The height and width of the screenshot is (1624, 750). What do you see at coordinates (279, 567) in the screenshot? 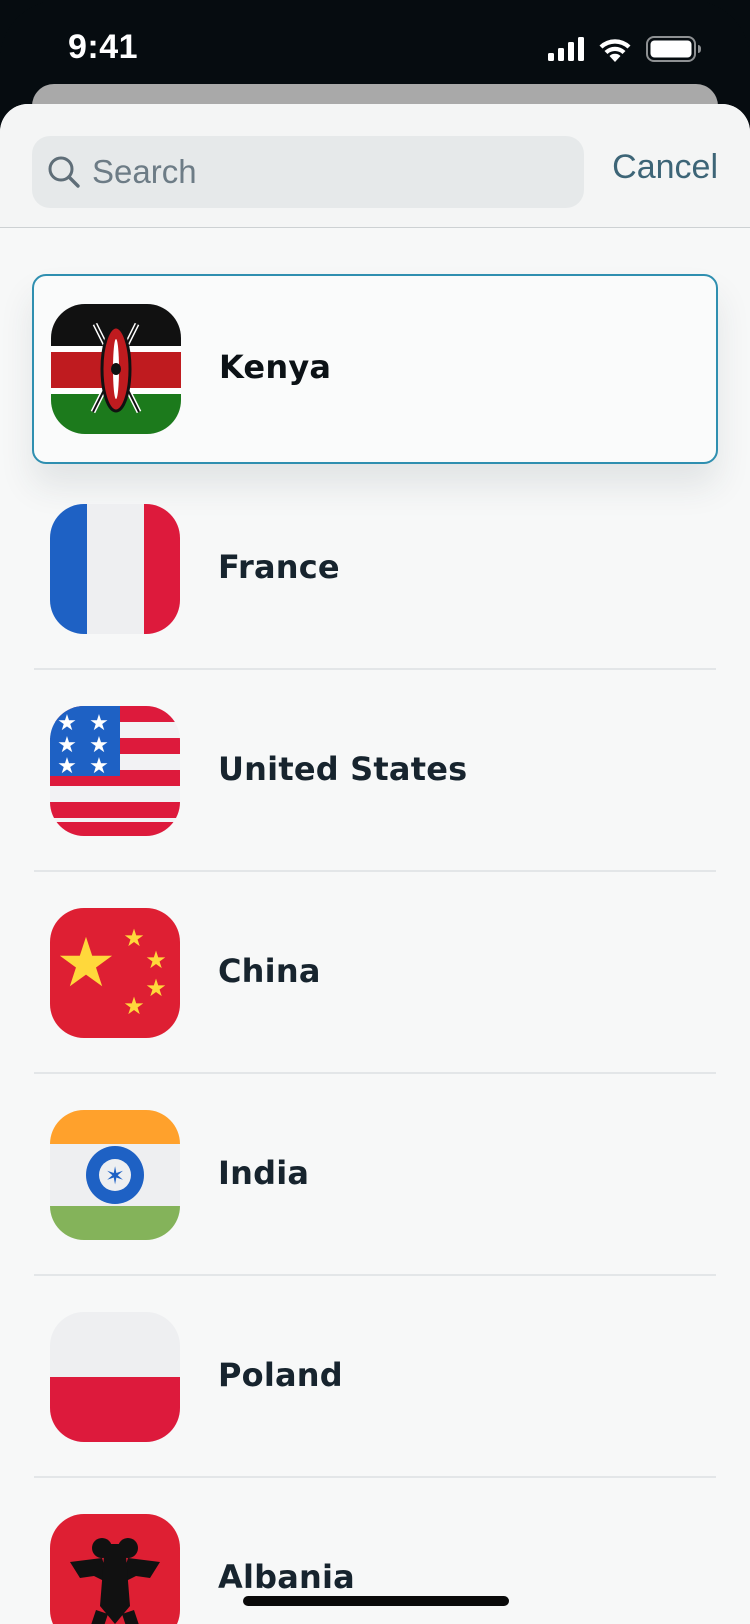
I see `country-name: France` at bounding box center [279, 567].